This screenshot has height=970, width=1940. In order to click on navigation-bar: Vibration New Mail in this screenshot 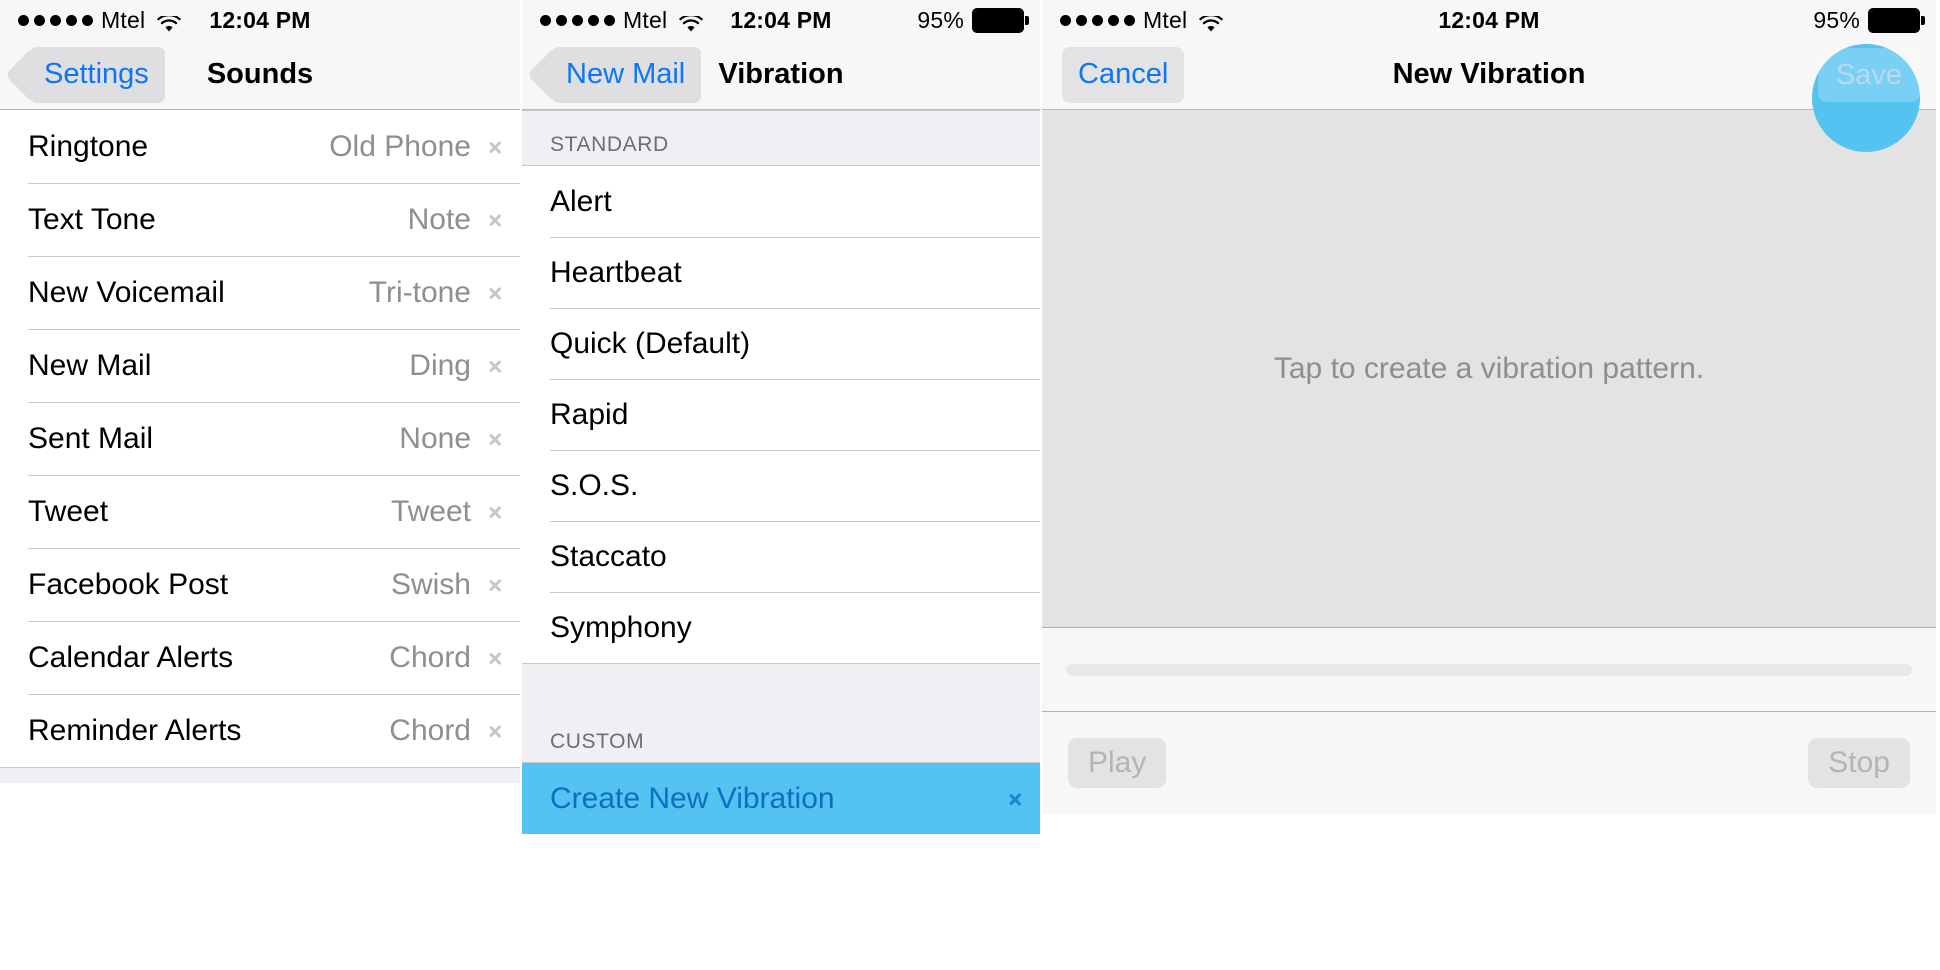, I will do `click(781, 75)`.